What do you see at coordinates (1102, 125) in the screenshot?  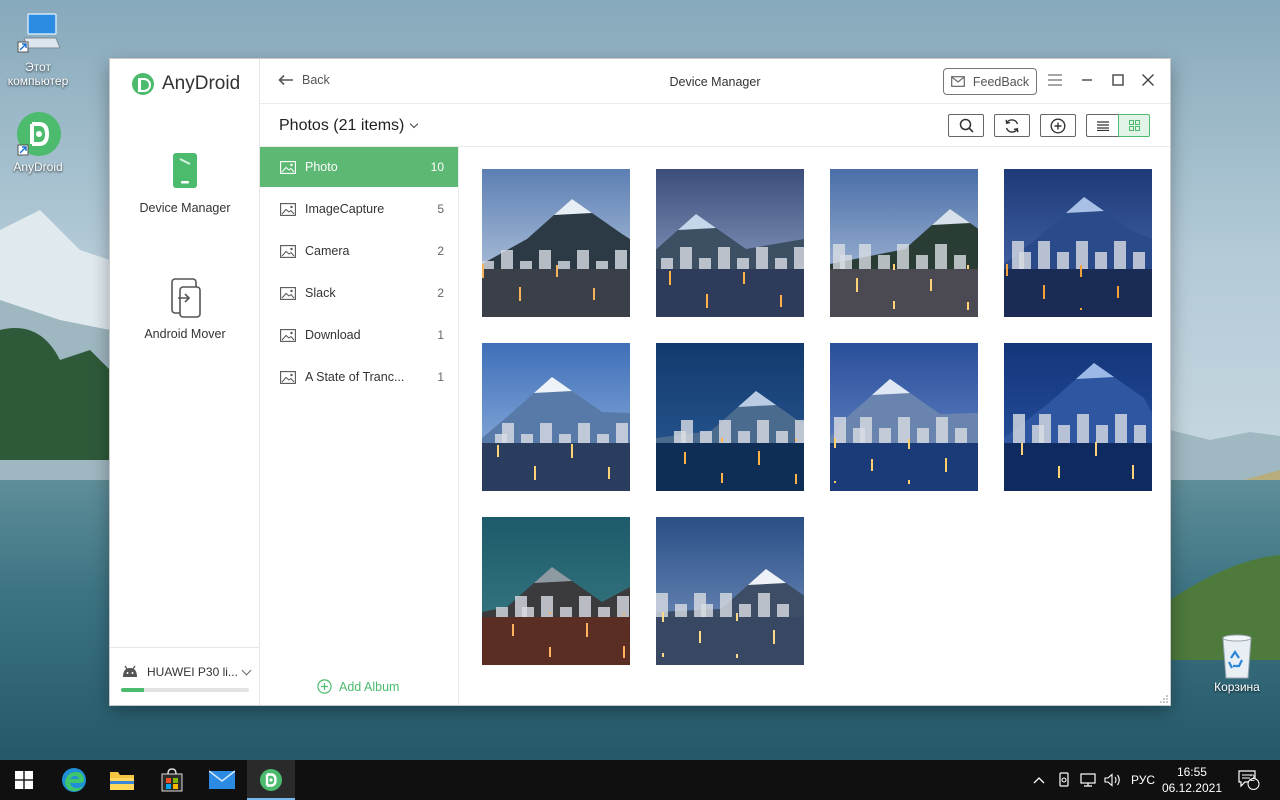 I see `list-view-button` at bounding box center [1102, 125].